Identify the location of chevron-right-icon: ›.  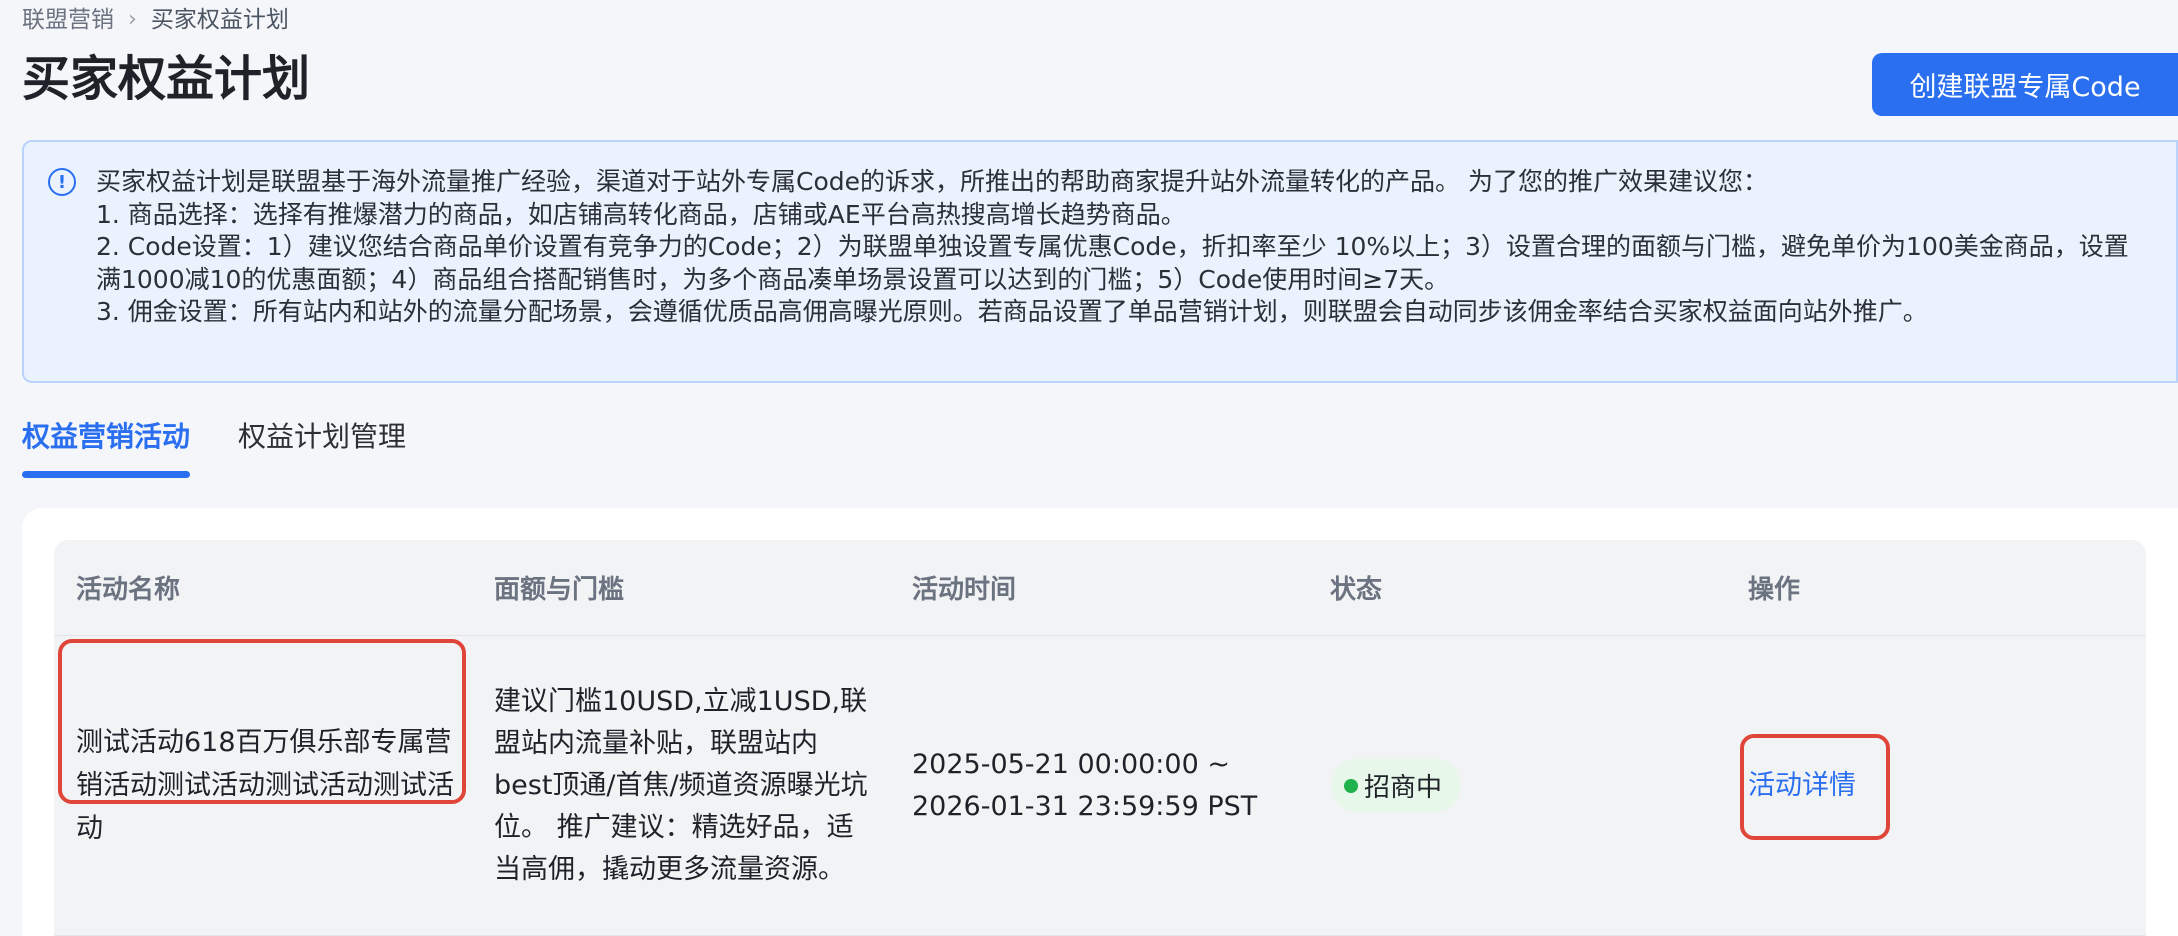
(132, 19).